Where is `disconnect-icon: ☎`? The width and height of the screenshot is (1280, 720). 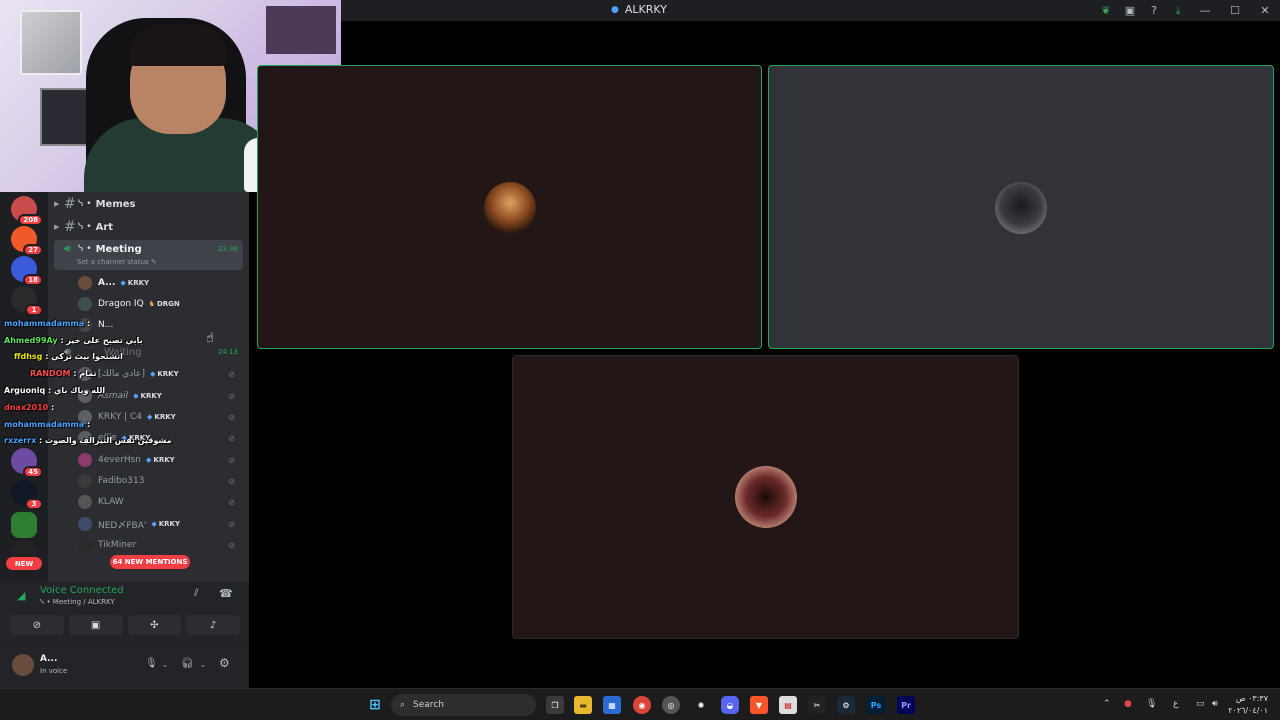
disconnect-icon: ☎ is located at coordinates (226, 593).